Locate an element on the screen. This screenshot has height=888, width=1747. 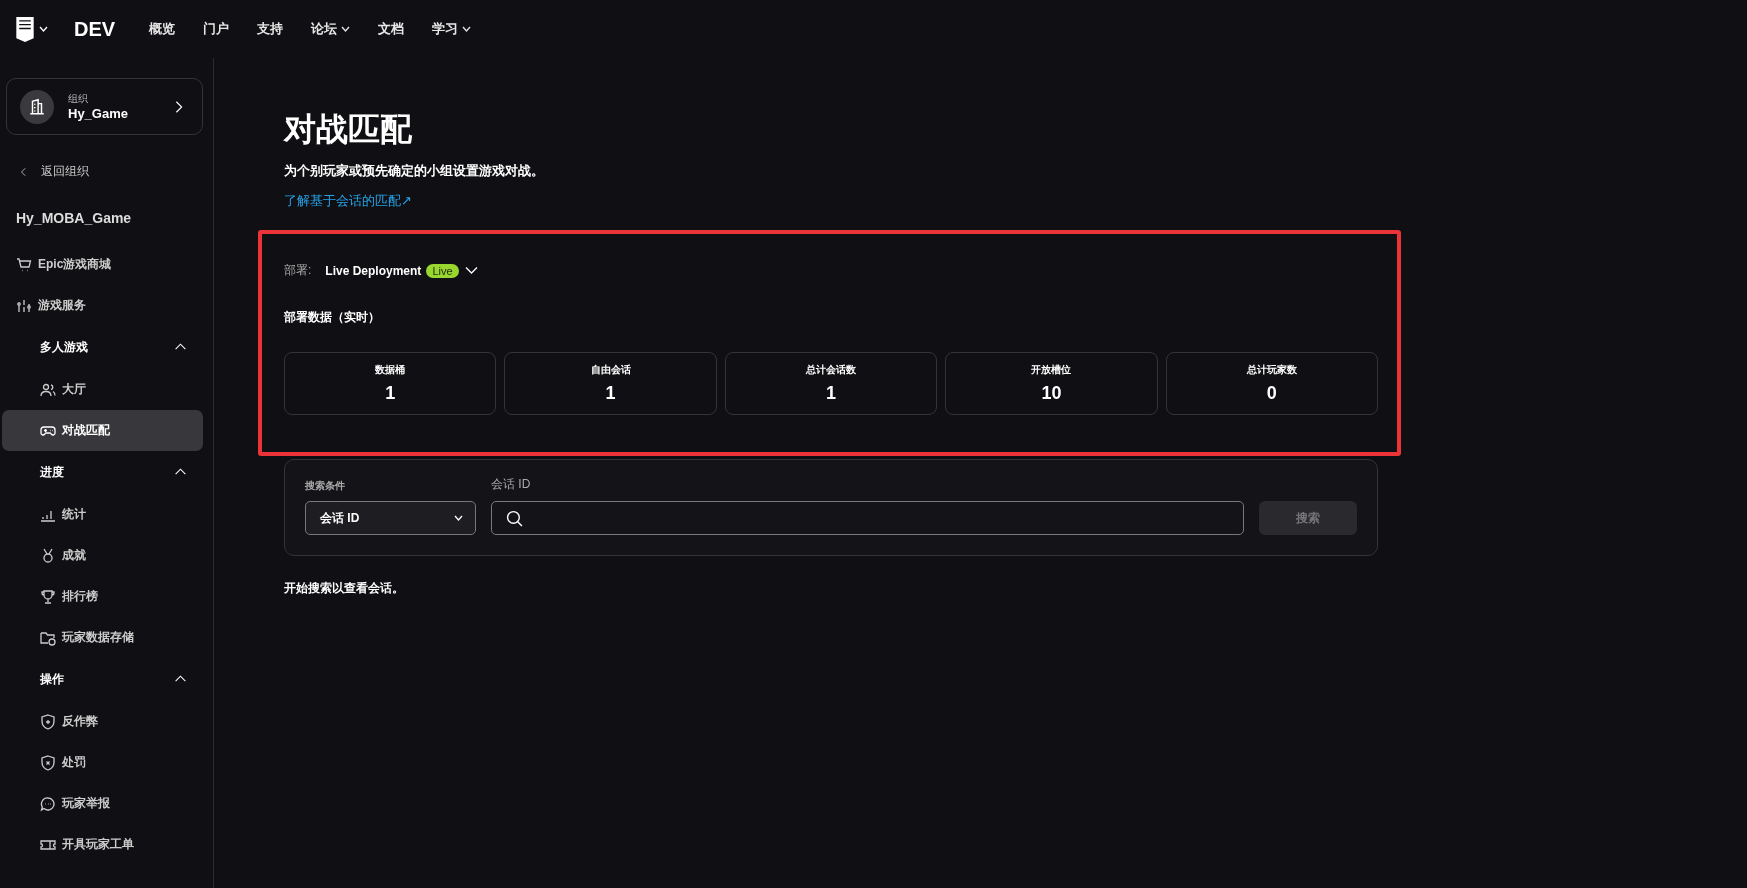
field-label: 会话 ID is located at coordinates (511, 484).